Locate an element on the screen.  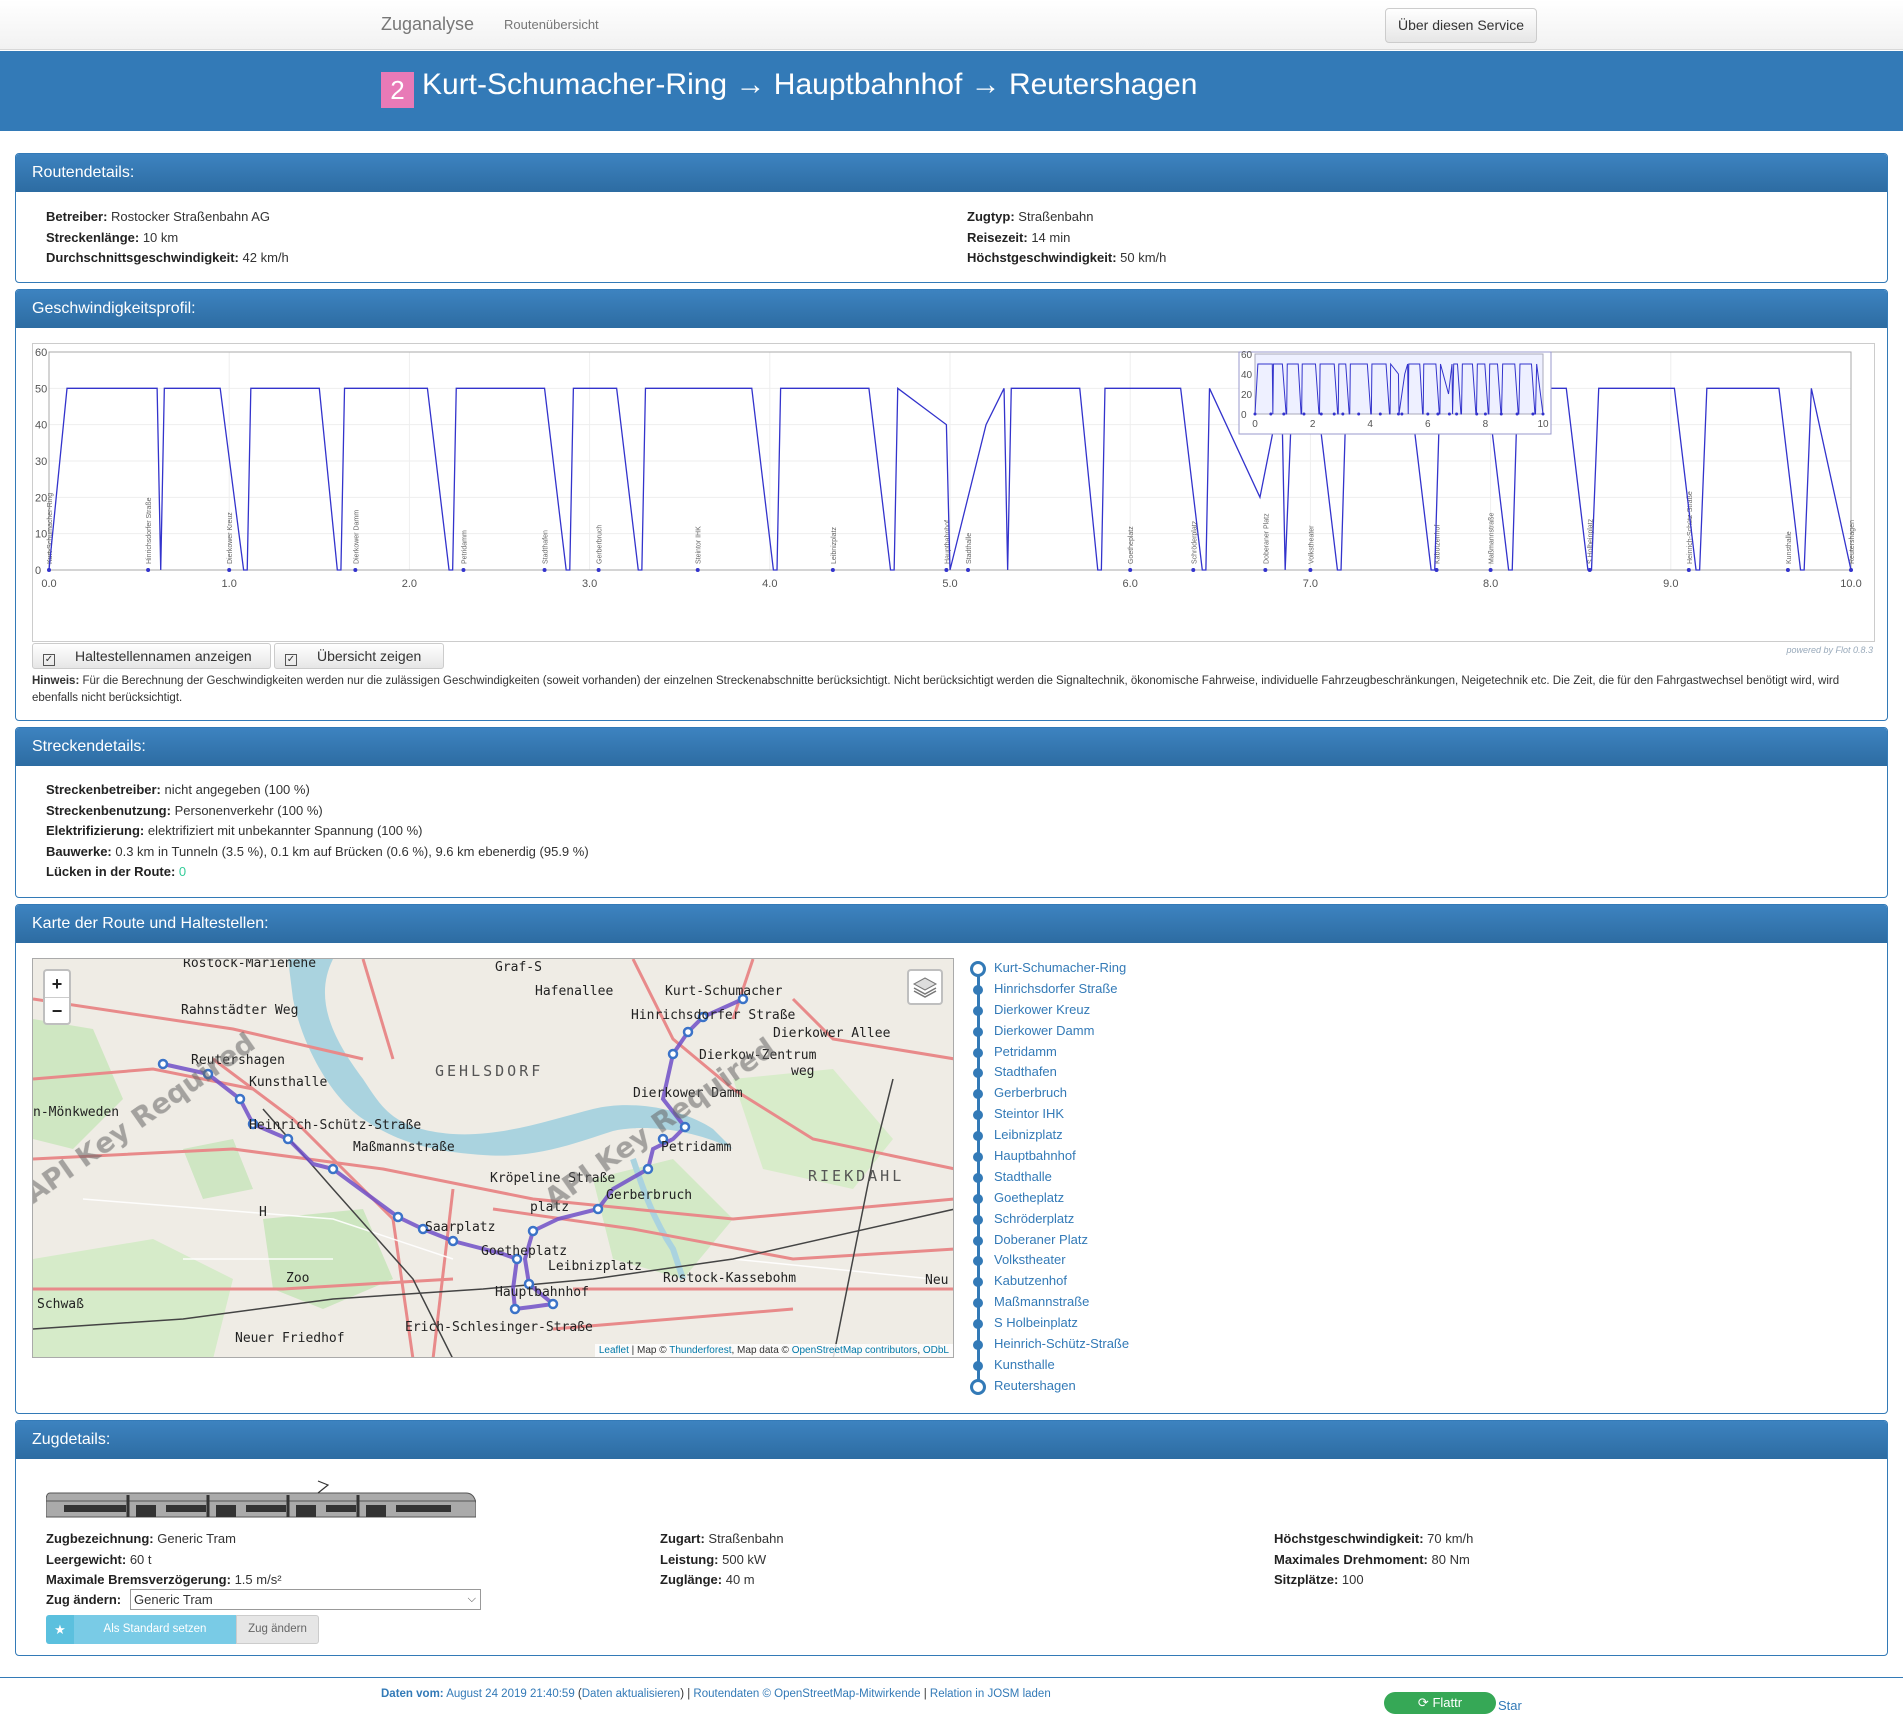
list-item: Stadthalle is located at coordinates (1095, 1177).